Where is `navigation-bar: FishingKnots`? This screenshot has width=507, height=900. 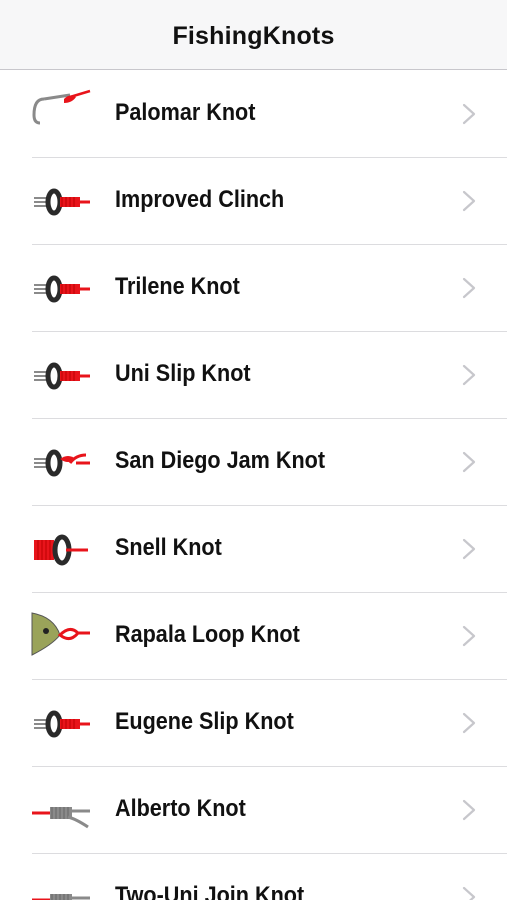 navigation-bar: FishingKnots is located at coordinates (253, 35).